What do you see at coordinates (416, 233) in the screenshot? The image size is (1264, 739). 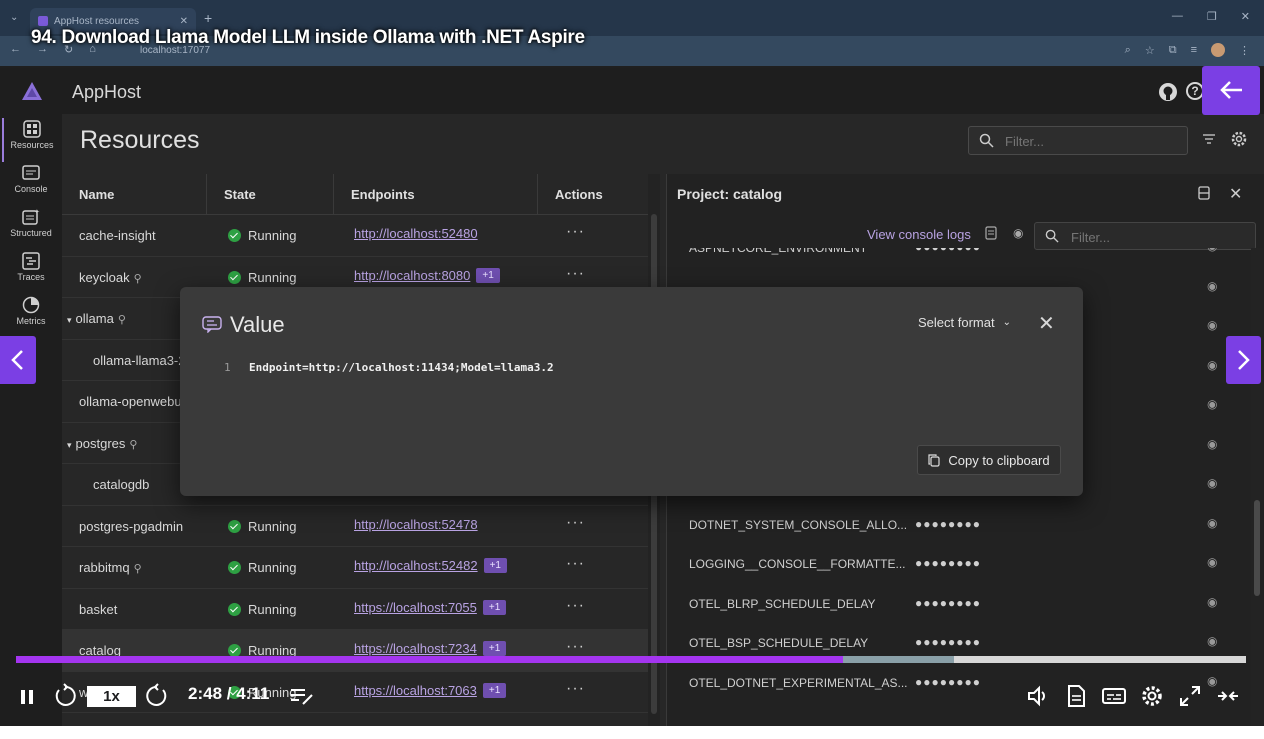 I see `endpoint-link: http://localhost:52480` at bounding box center [416, 233].